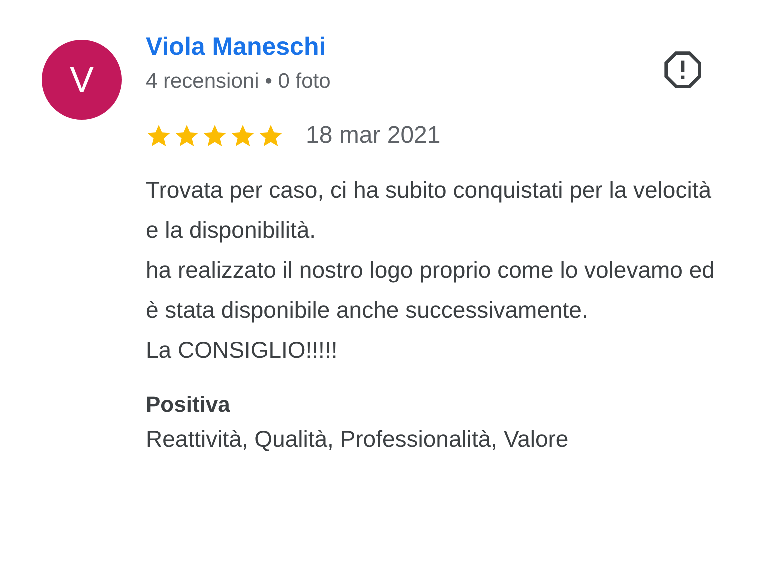 This screenshot has width=768, height=575. Describe the element at coordinates (373, 136) in the screenshot. I see `review-date: 18 mar 2021` at that location.